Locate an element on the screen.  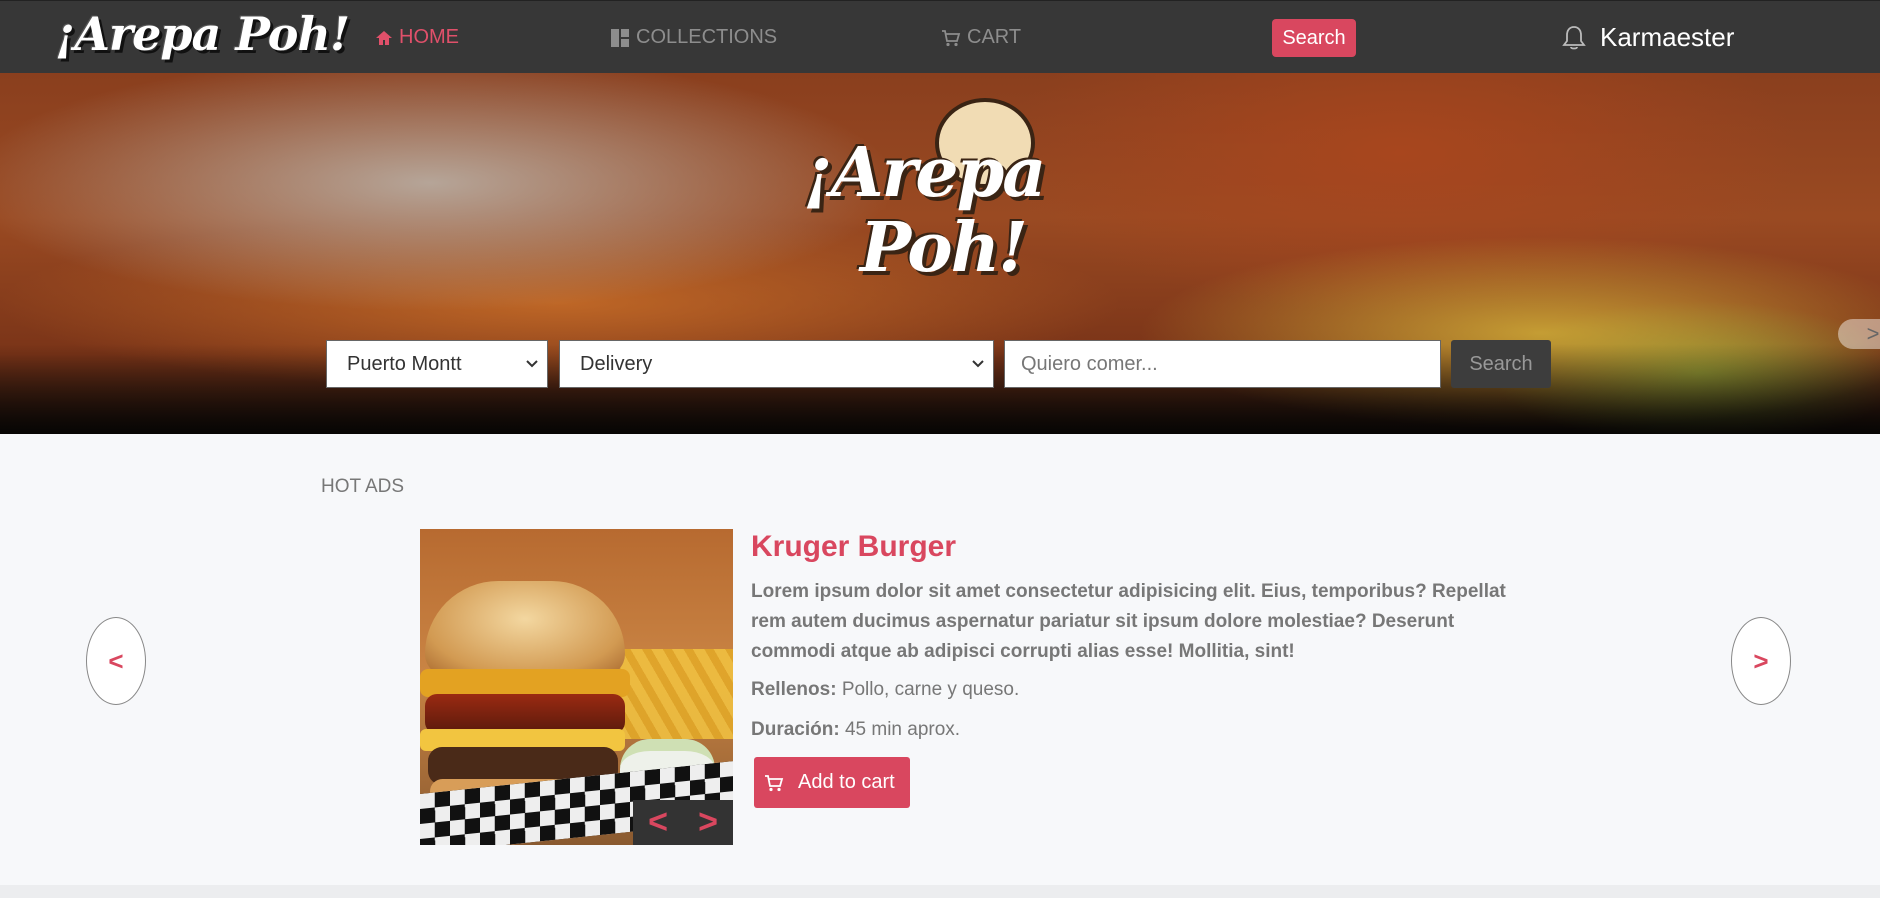
nav-collections: COLLECTIONS is located at coordinates (693, 37).